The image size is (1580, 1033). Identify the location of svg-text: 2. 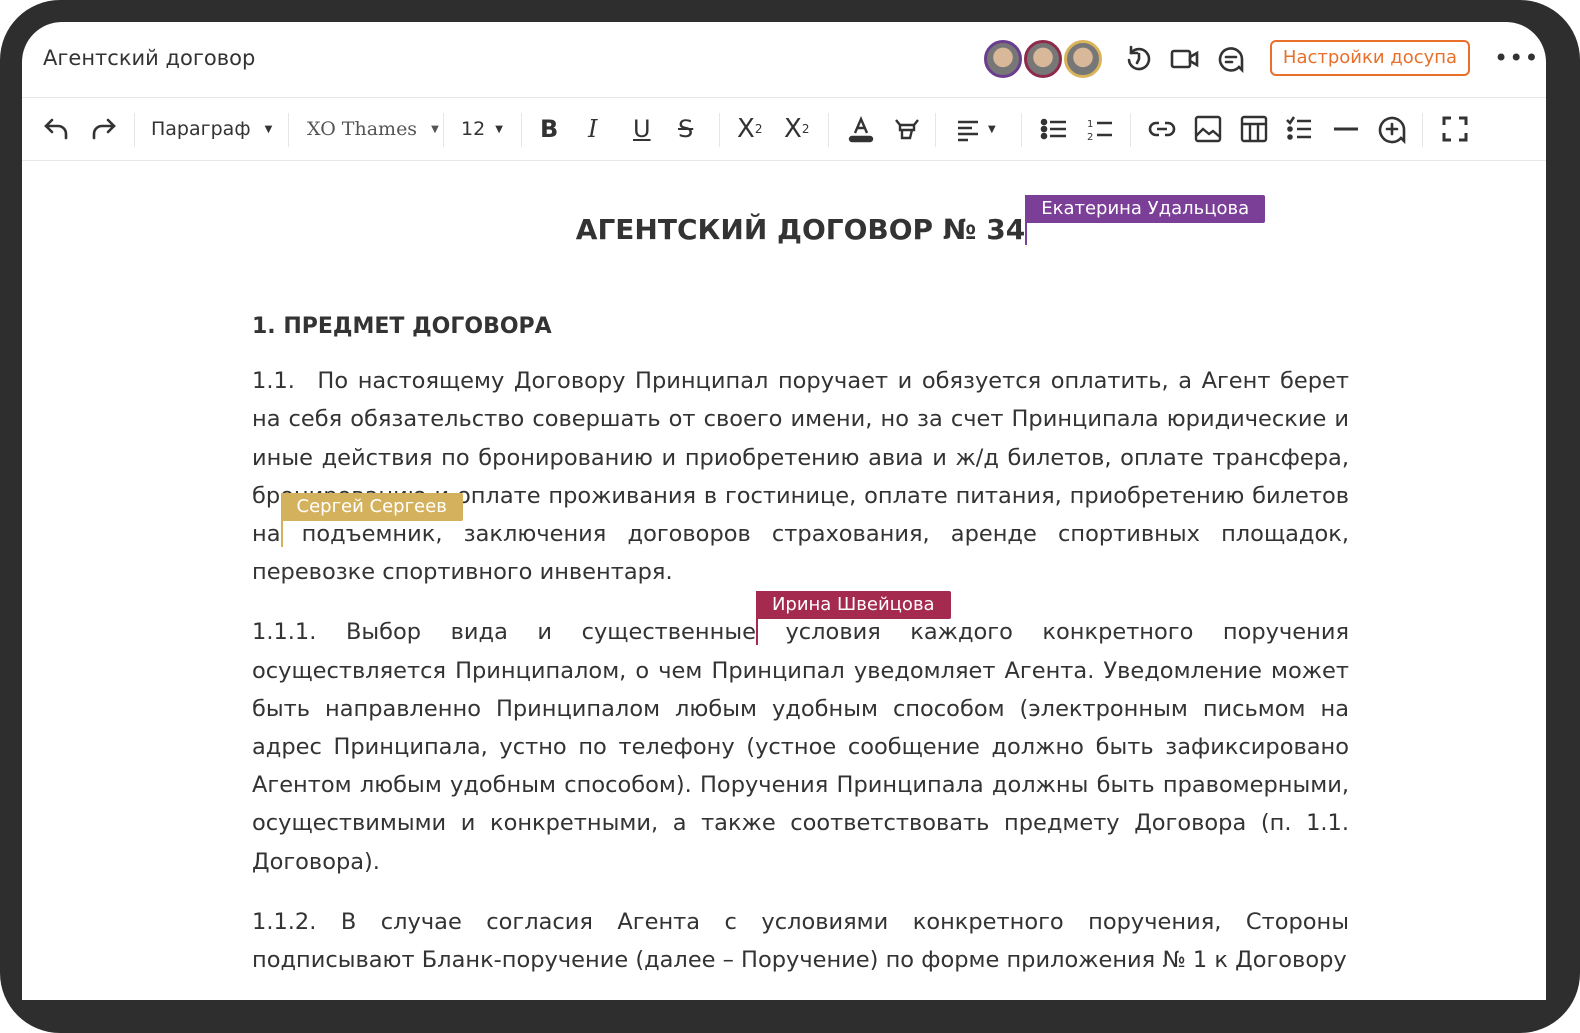
(1090, 137).